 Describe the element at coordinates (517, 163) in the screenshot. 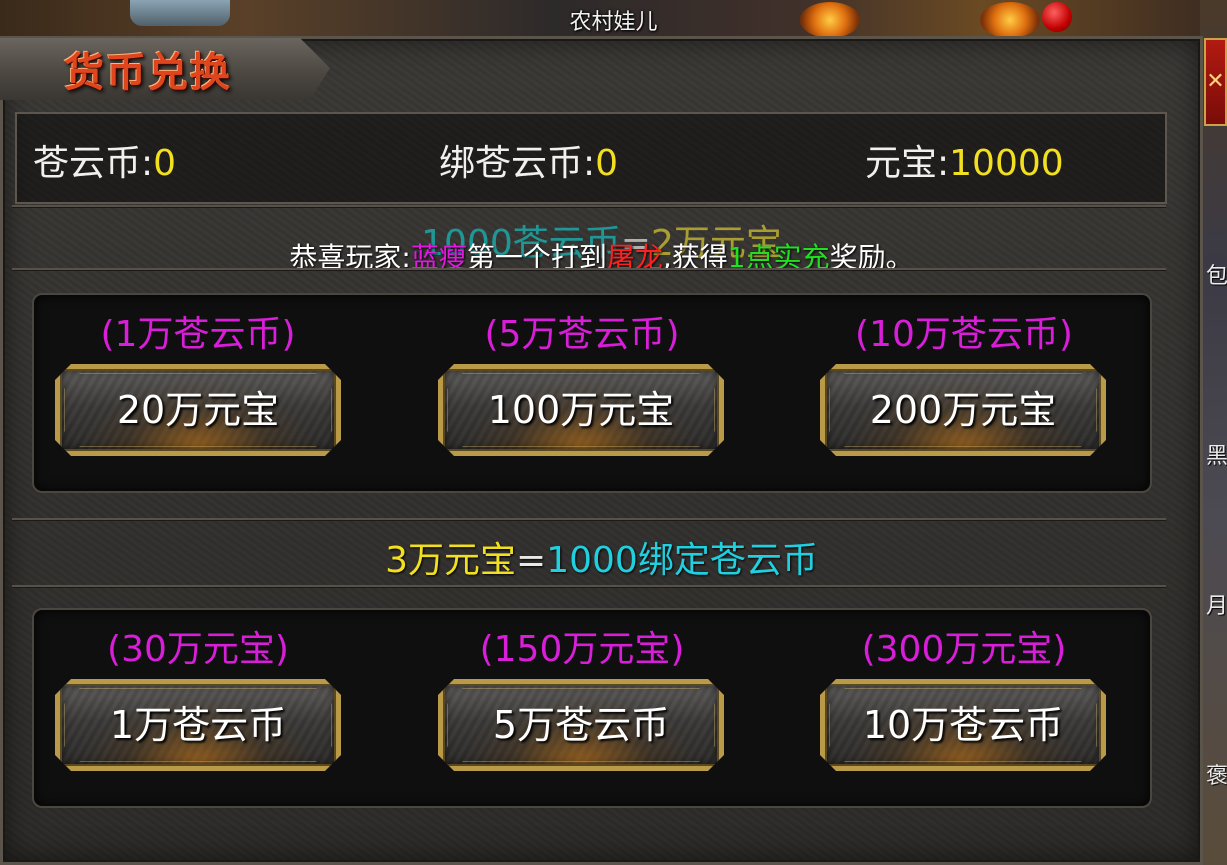

I see `bound-canyun-label: 绑苍云币:` at that location.